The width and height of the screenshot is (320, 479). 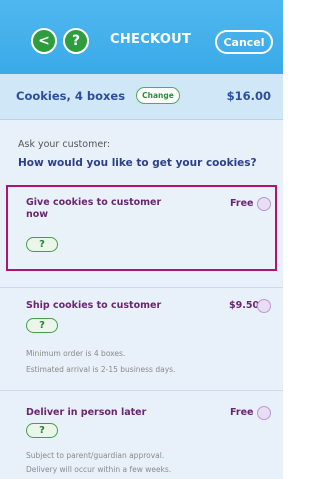 I want to click on checkout-header: < ? CHECKOUT Cancel, so click(x=141, y=37).